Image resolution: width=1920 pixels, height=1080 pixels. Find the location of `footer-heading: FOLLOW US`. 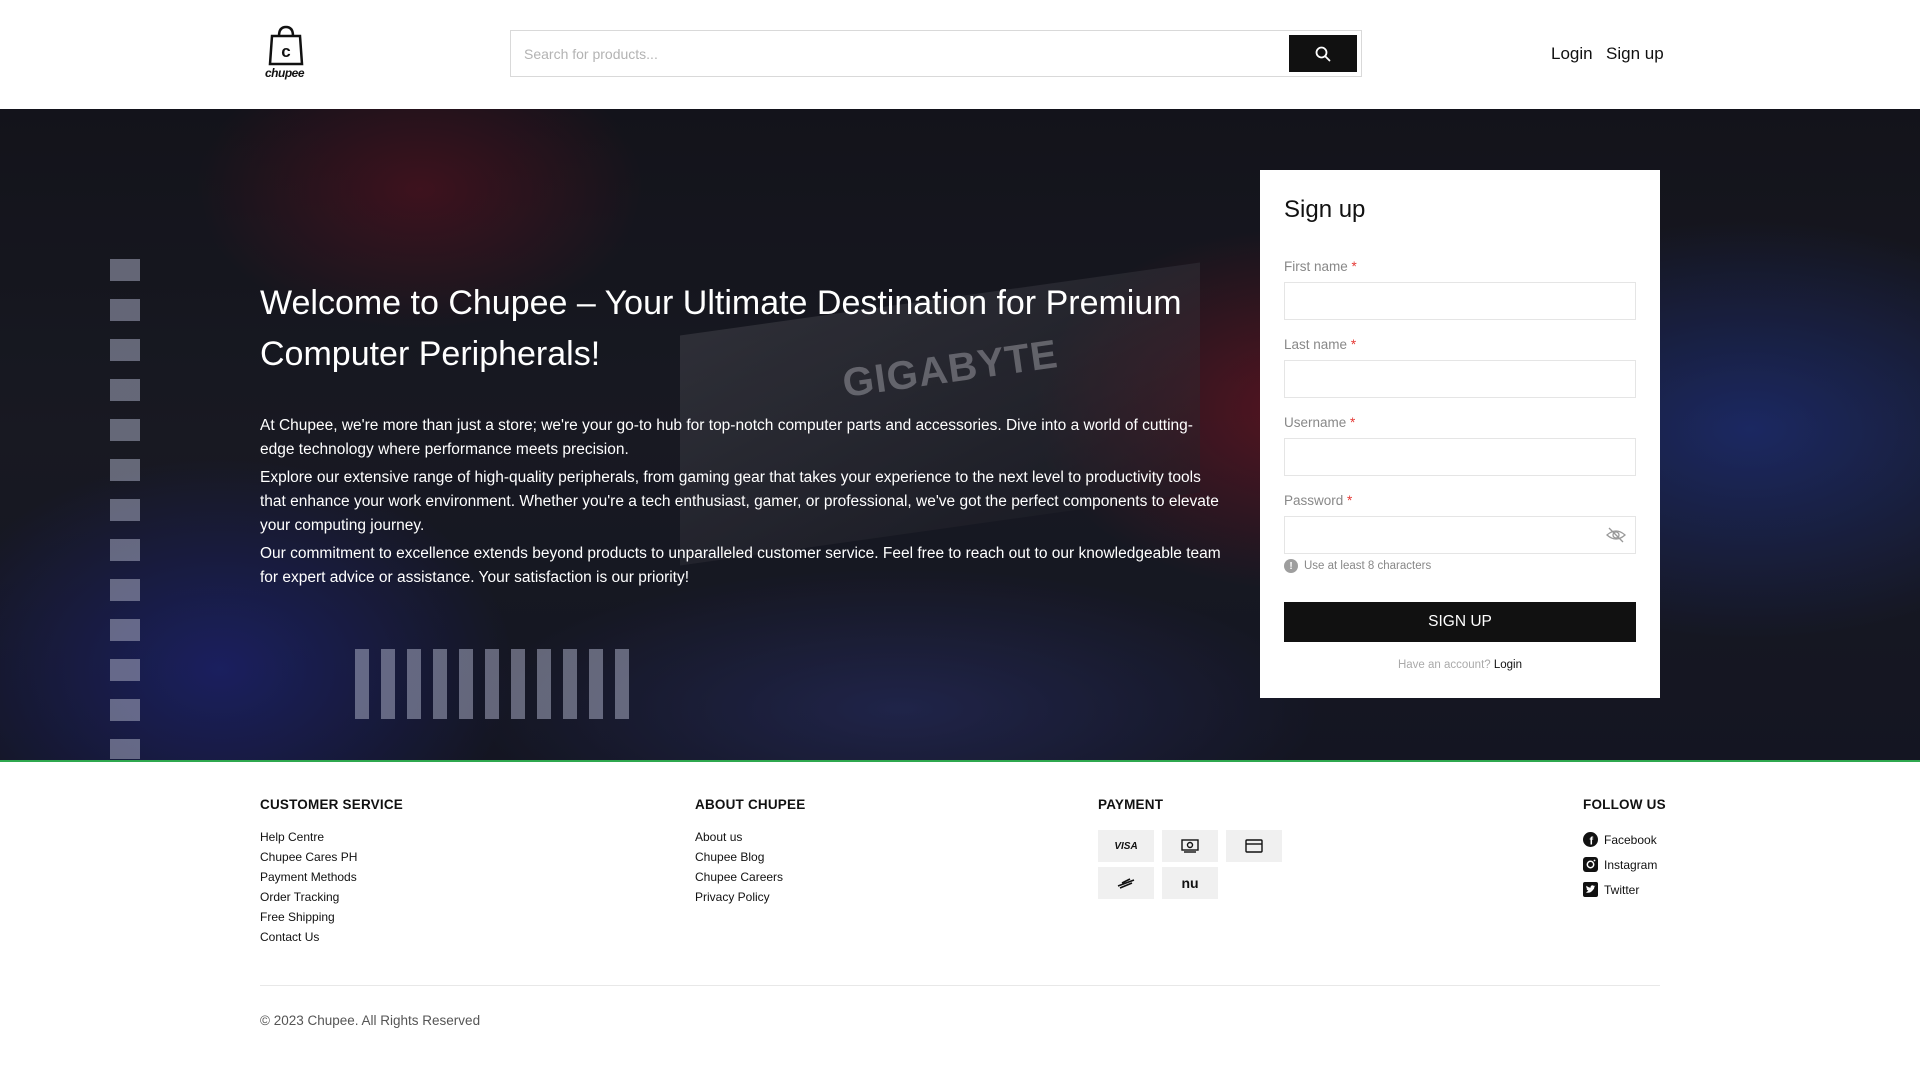

footer-heading: FOLLOW US is located at coordinates (1624, 804).